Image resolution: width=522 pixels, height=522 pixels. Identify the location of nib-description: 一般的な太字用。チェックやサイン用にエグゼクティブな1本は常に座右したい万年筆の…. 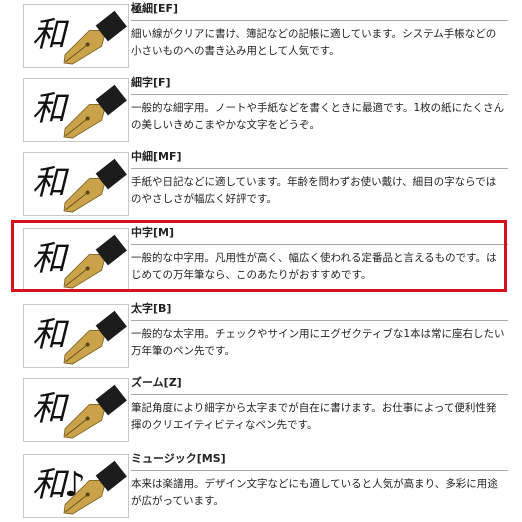
(318, 342).